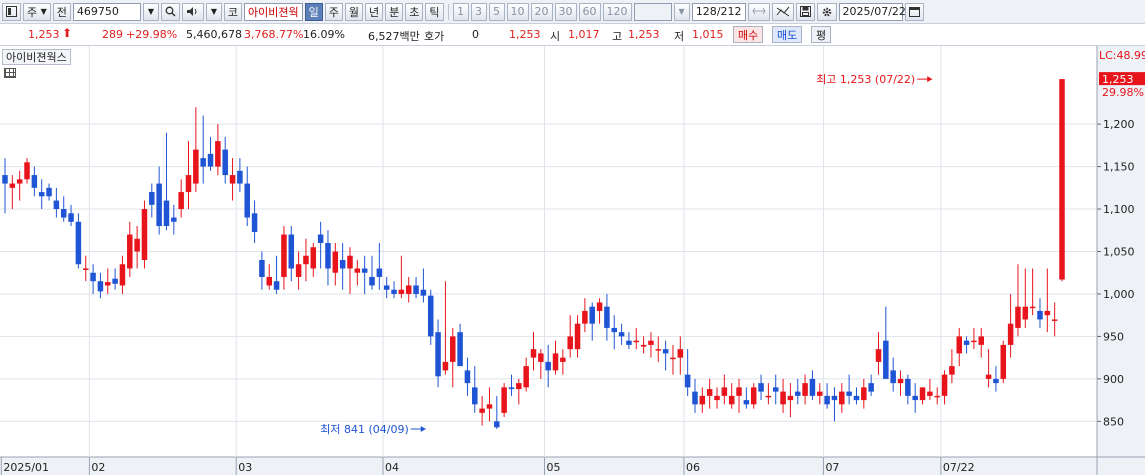 Image resolution: width=1145 pixels, height=475 pixels. What do you see at coordinates (61, 11) in the screenshot?
I see `prev-button: 전` at bounding box center [61, 11].